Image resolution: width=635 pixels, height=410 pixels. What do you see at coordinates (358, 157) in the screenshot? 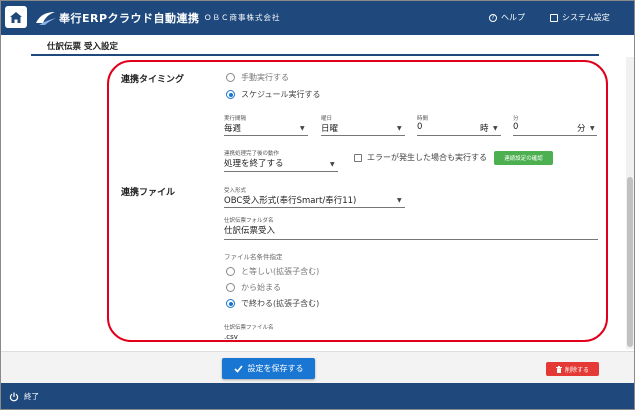
I see `error-continue-checkbox-box` at bounding box center [358, 157].